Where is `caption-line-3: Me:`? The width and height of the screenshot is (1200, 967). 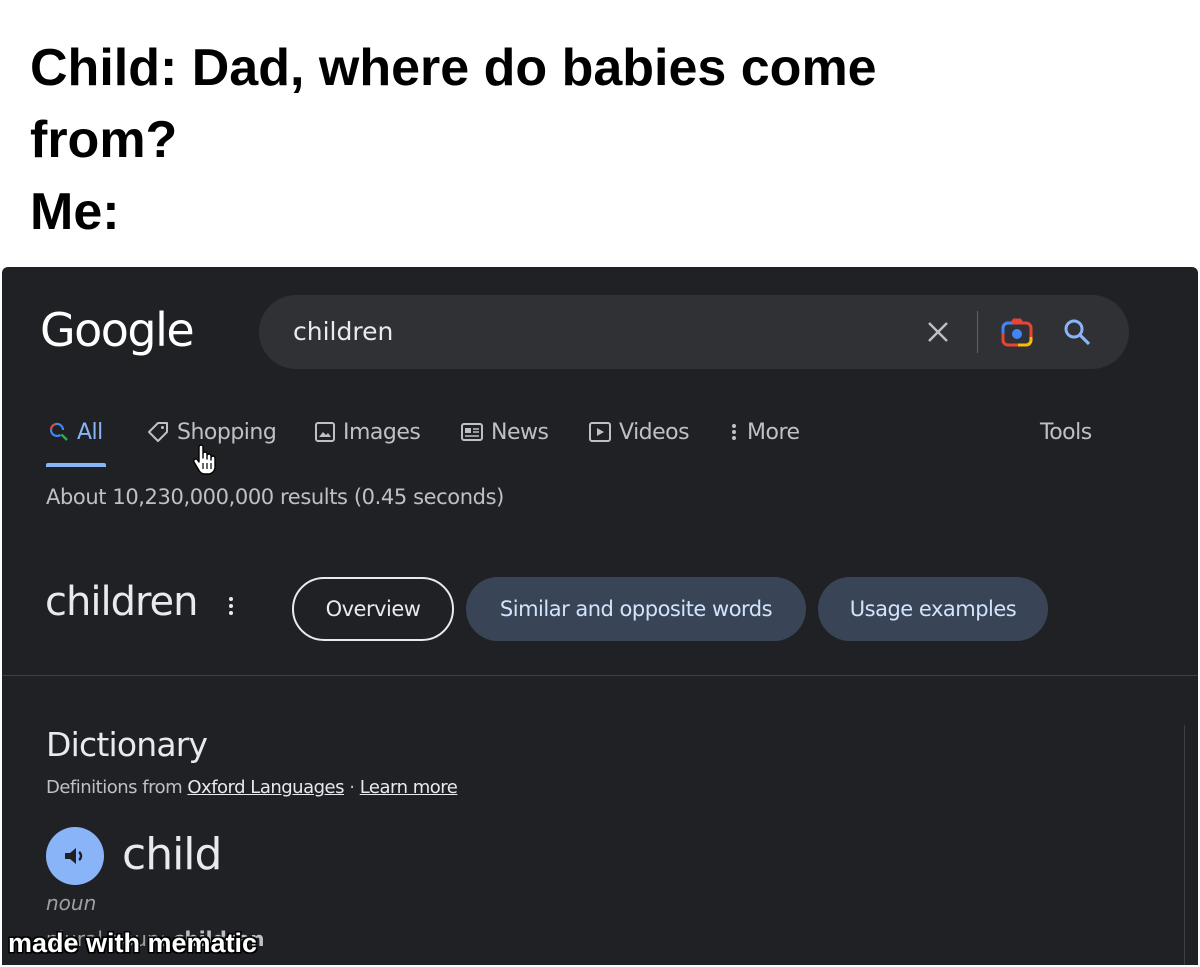
caption-line-3: Me: is located at coordinates (75, 212).